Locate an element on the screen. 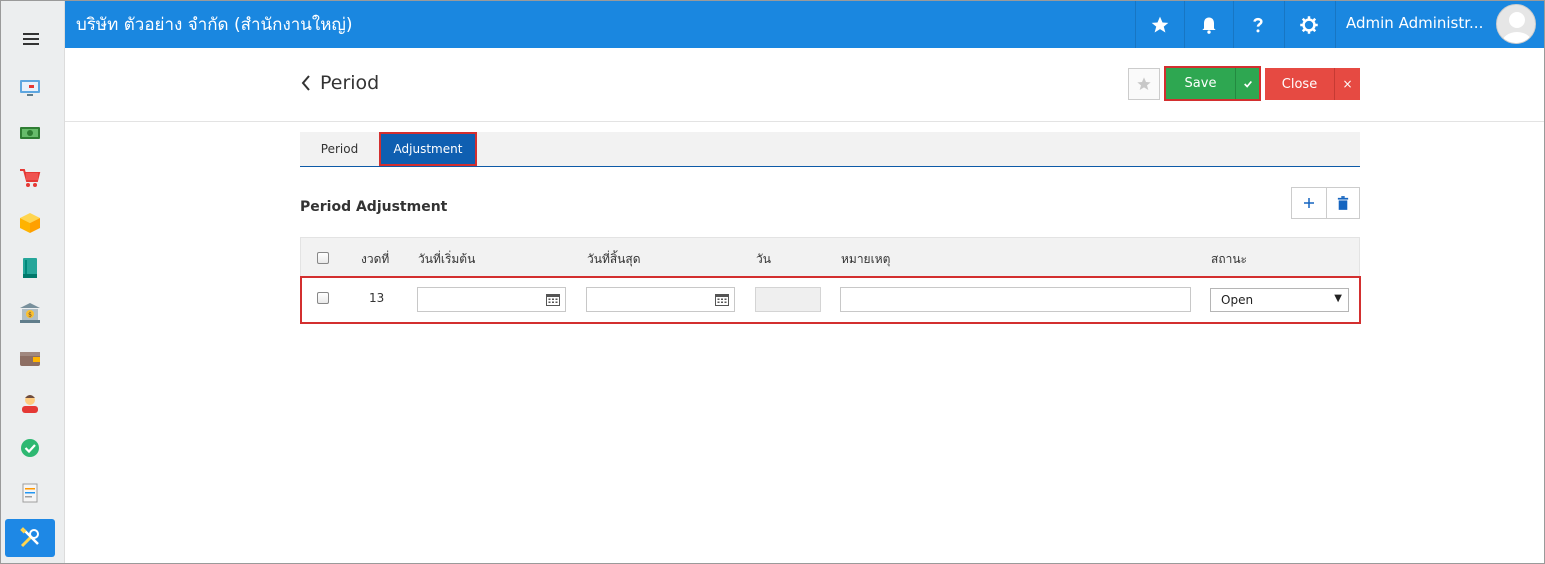 This screenshot has width=1545, height=564. section-title: Period Adjustment is located at coordinates (374, 207).